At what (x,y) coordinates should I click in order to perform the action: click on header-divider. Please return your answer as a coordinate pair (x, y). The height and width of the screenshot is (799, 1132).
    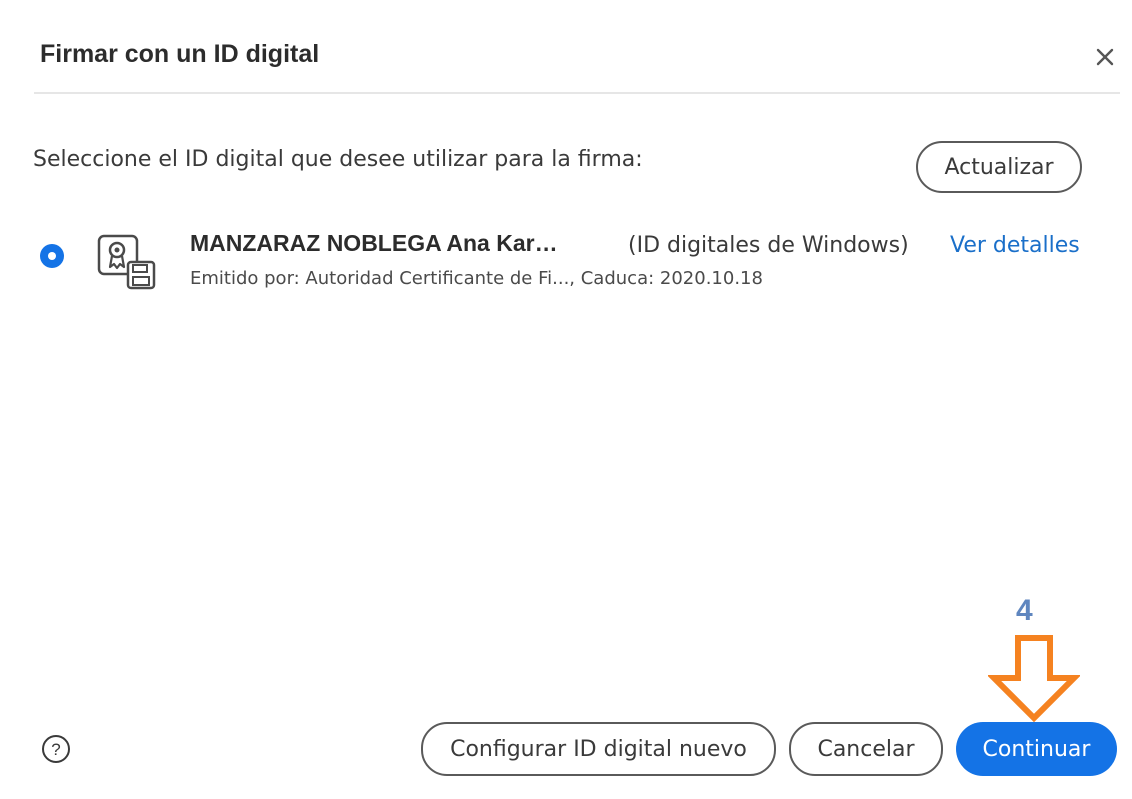
    Looking at the image, I should click on (577, 93).